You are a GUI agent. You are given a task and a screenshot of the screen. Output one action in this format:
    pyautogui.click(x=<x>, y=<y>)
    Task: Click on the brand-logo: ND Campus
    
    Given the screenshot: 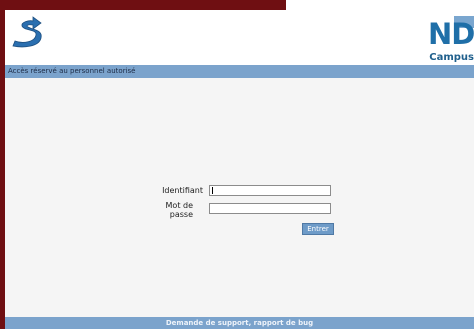 What is the action you would take?
    pyautogui.click(x=450, y=42)
    